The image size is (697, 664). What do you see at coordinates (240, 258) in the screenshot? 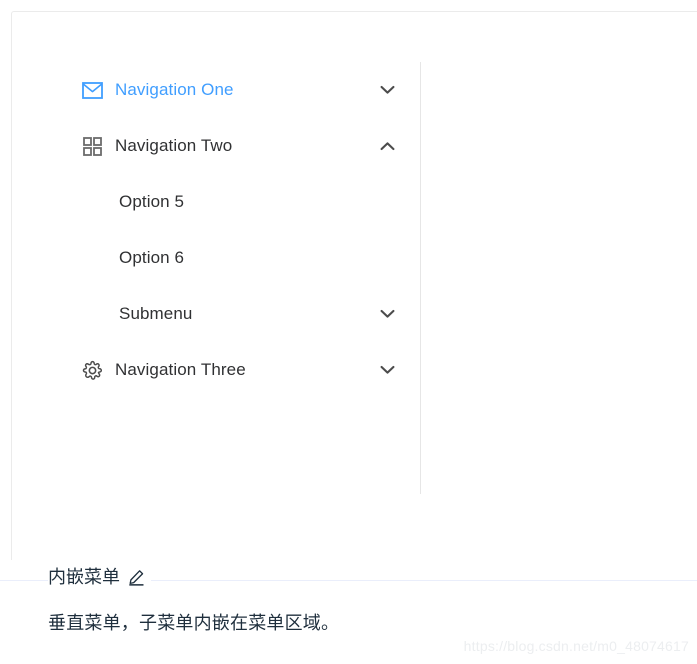
I see `menu-item-option-6: Option 6` at bounding box center [240, 258].